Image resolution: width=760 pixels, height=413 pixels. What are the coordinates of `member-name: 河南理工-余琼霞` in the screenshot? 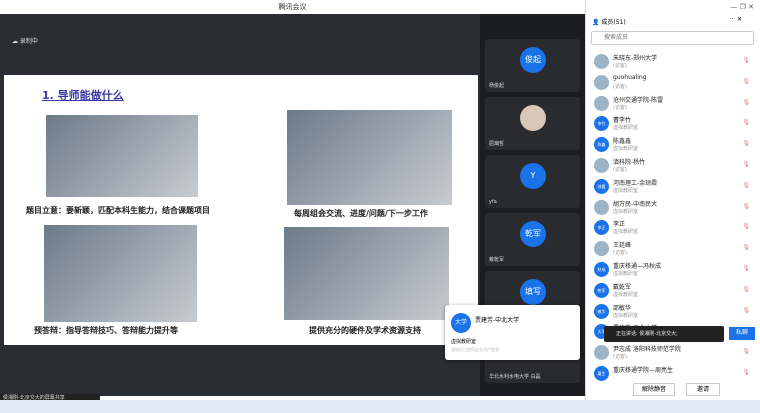 It's located at (635, 183).